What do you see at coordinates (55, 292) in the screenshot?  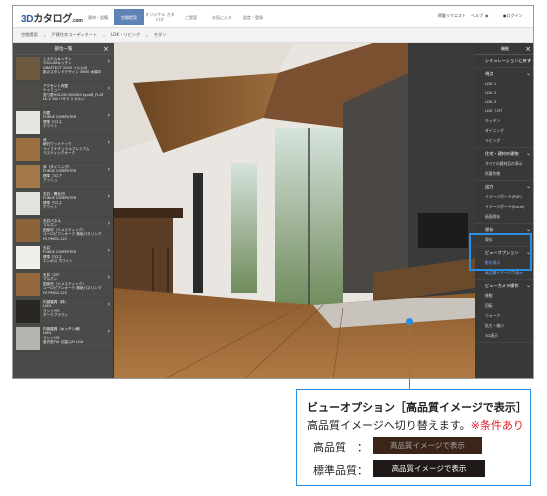 I see `material-detail: FS PMGS-122` at bounding box center [55, 292].